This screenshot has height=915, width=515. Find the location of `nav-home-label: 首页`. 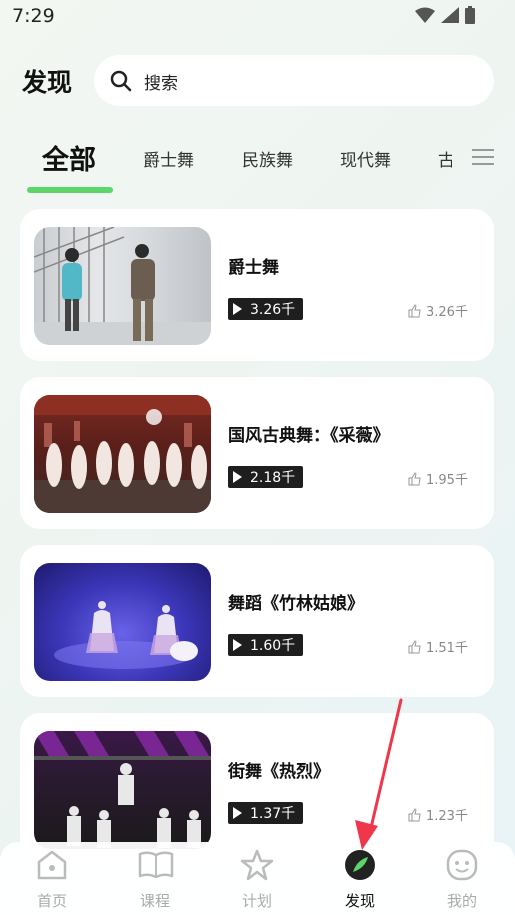

nav-home-label: 首页 is located at coordinates (51, 901).